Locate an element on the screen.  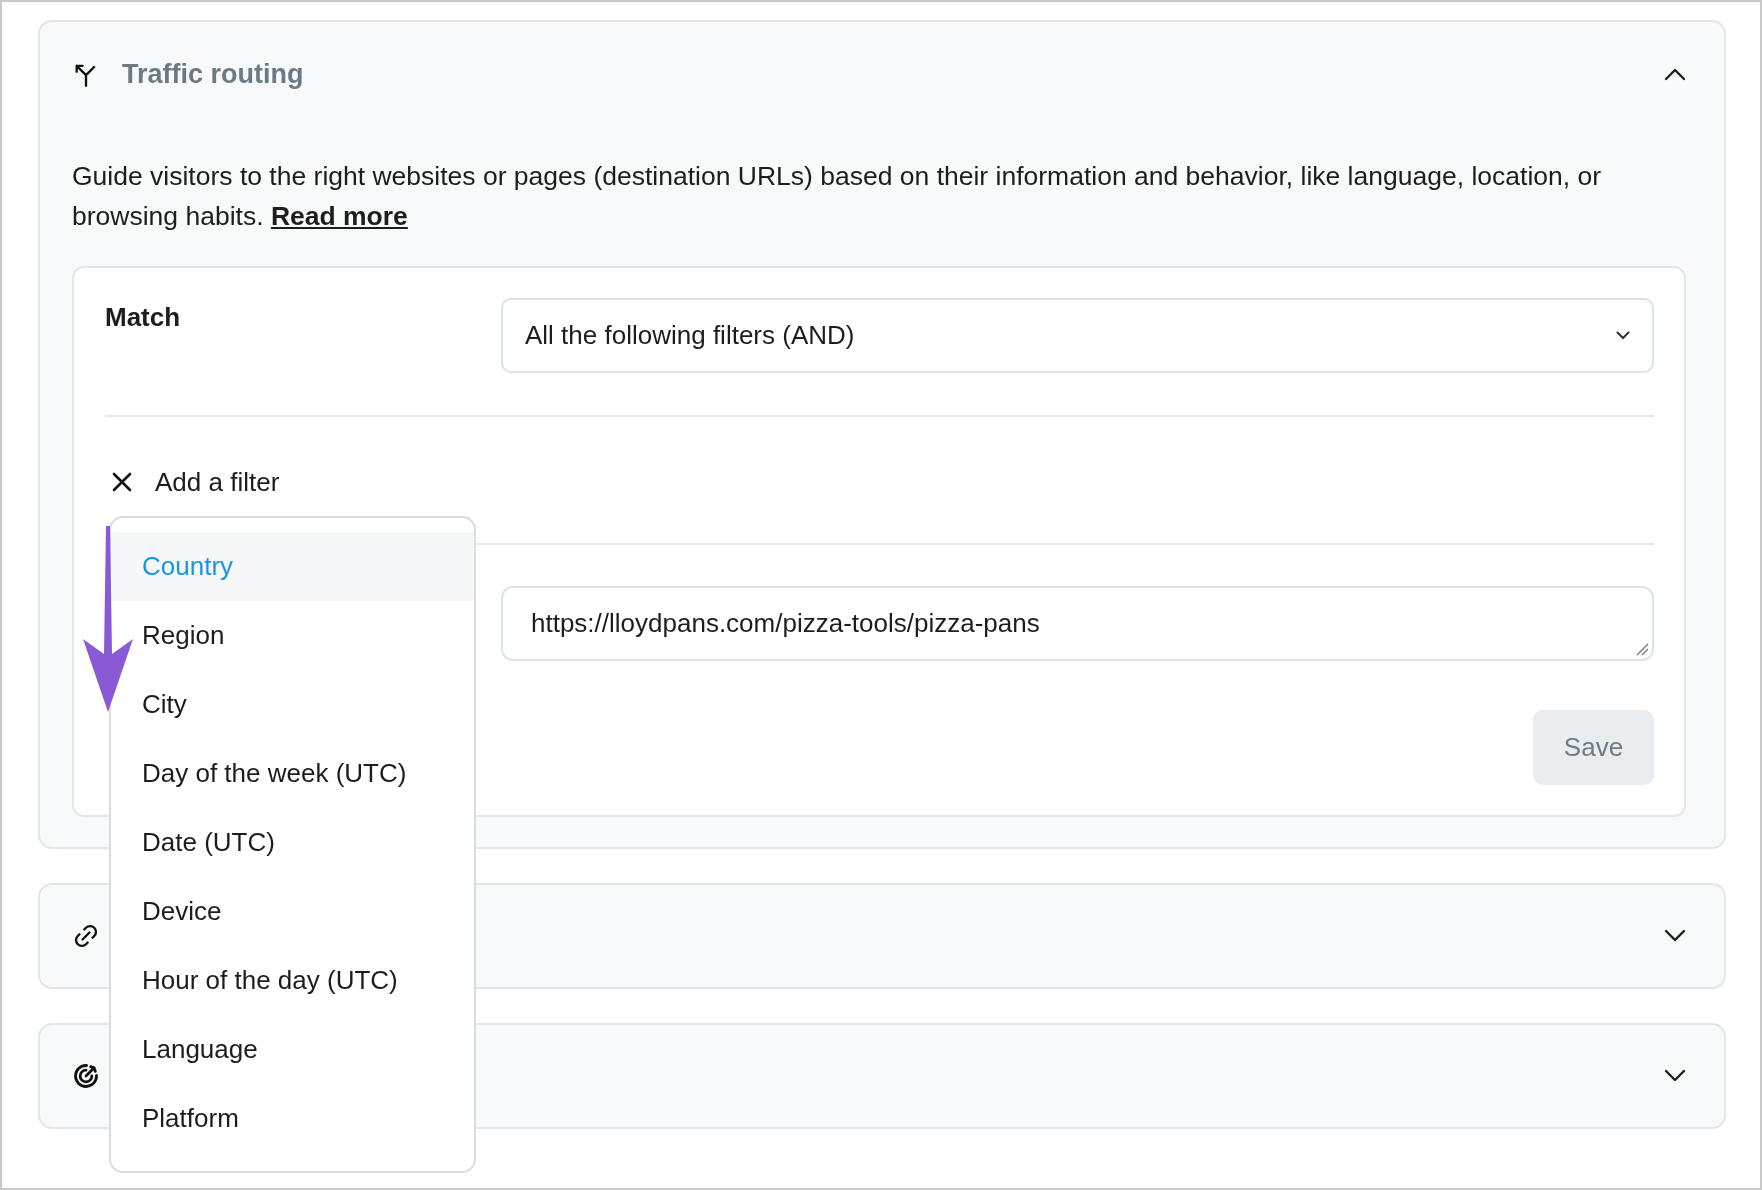
menu-item: Language is located at coordinates (292, 1049).